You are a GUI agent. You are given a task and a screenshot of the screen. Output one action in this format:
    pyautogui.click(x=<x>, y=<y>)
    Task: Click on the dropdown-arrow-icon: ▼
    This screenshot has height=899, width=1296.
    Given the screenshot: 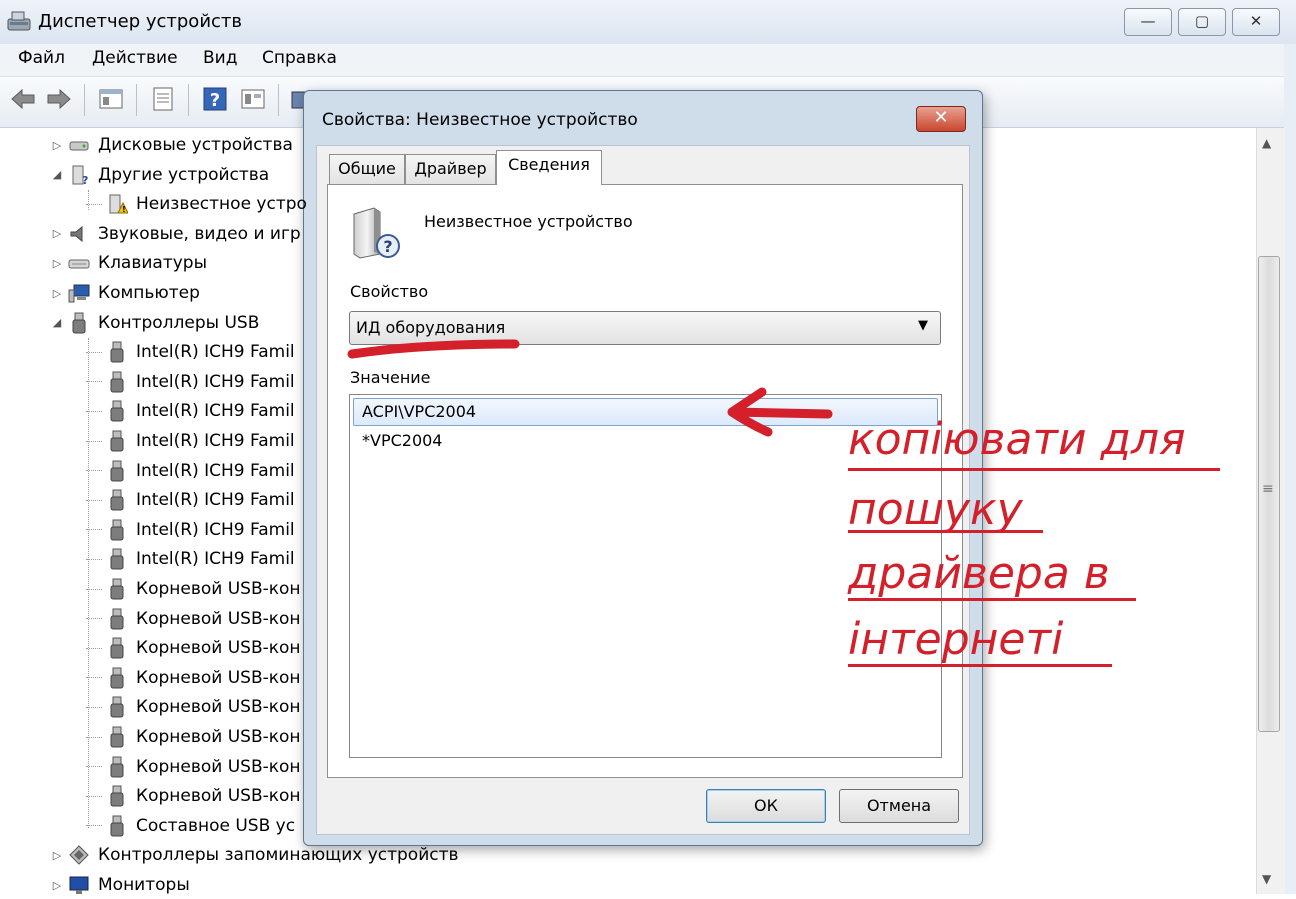 What is the action you would take?
    pyautogui.click(x=923, y=325)
    